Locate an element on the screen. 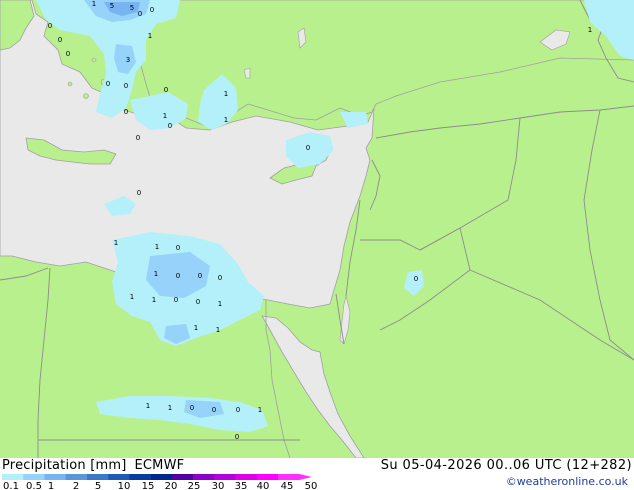 This screenshot has height=490, width=634. color-scale-label: 15 is located at coordinates (148, 485).